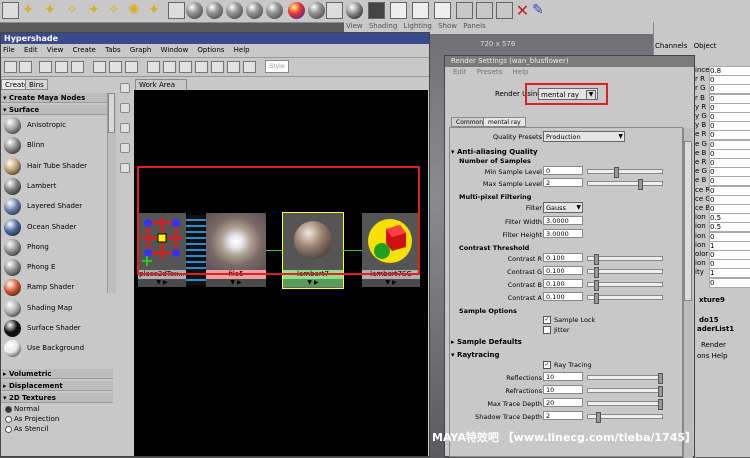 Image resolution: width=750 pixels, height=458 pixels. I want to click on quality-presets-dropdown: Production ▼, so click(584, 136).